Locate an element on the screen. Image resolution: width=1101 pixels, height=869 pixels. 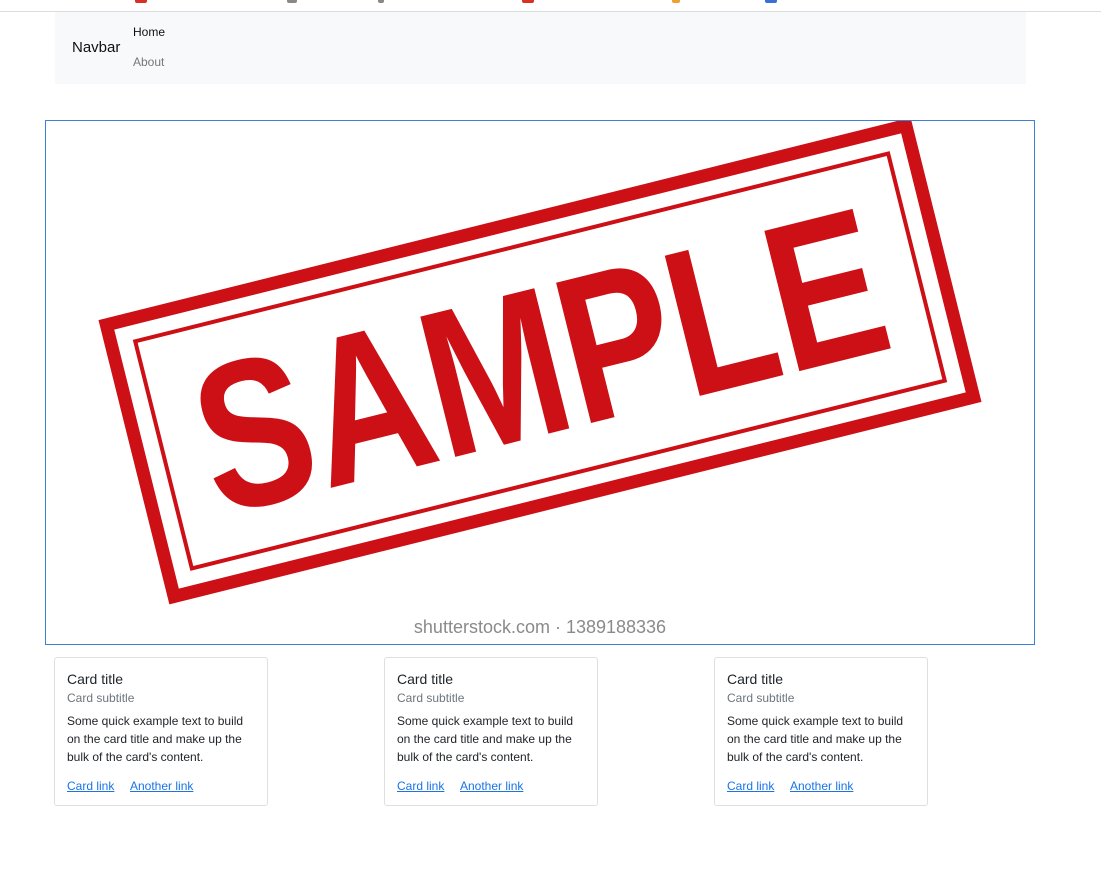
watermark-text: shutterstock.com · 1389188336 is located at coordinates (540, 627).